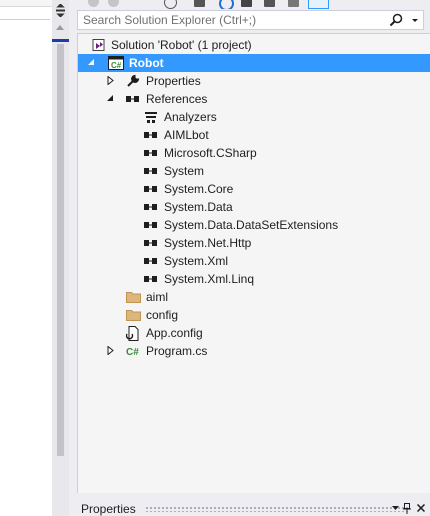 The height and width of the screenshot is (516, 430). I want to click on properties-panel-header: Properties, so click(253, 508).